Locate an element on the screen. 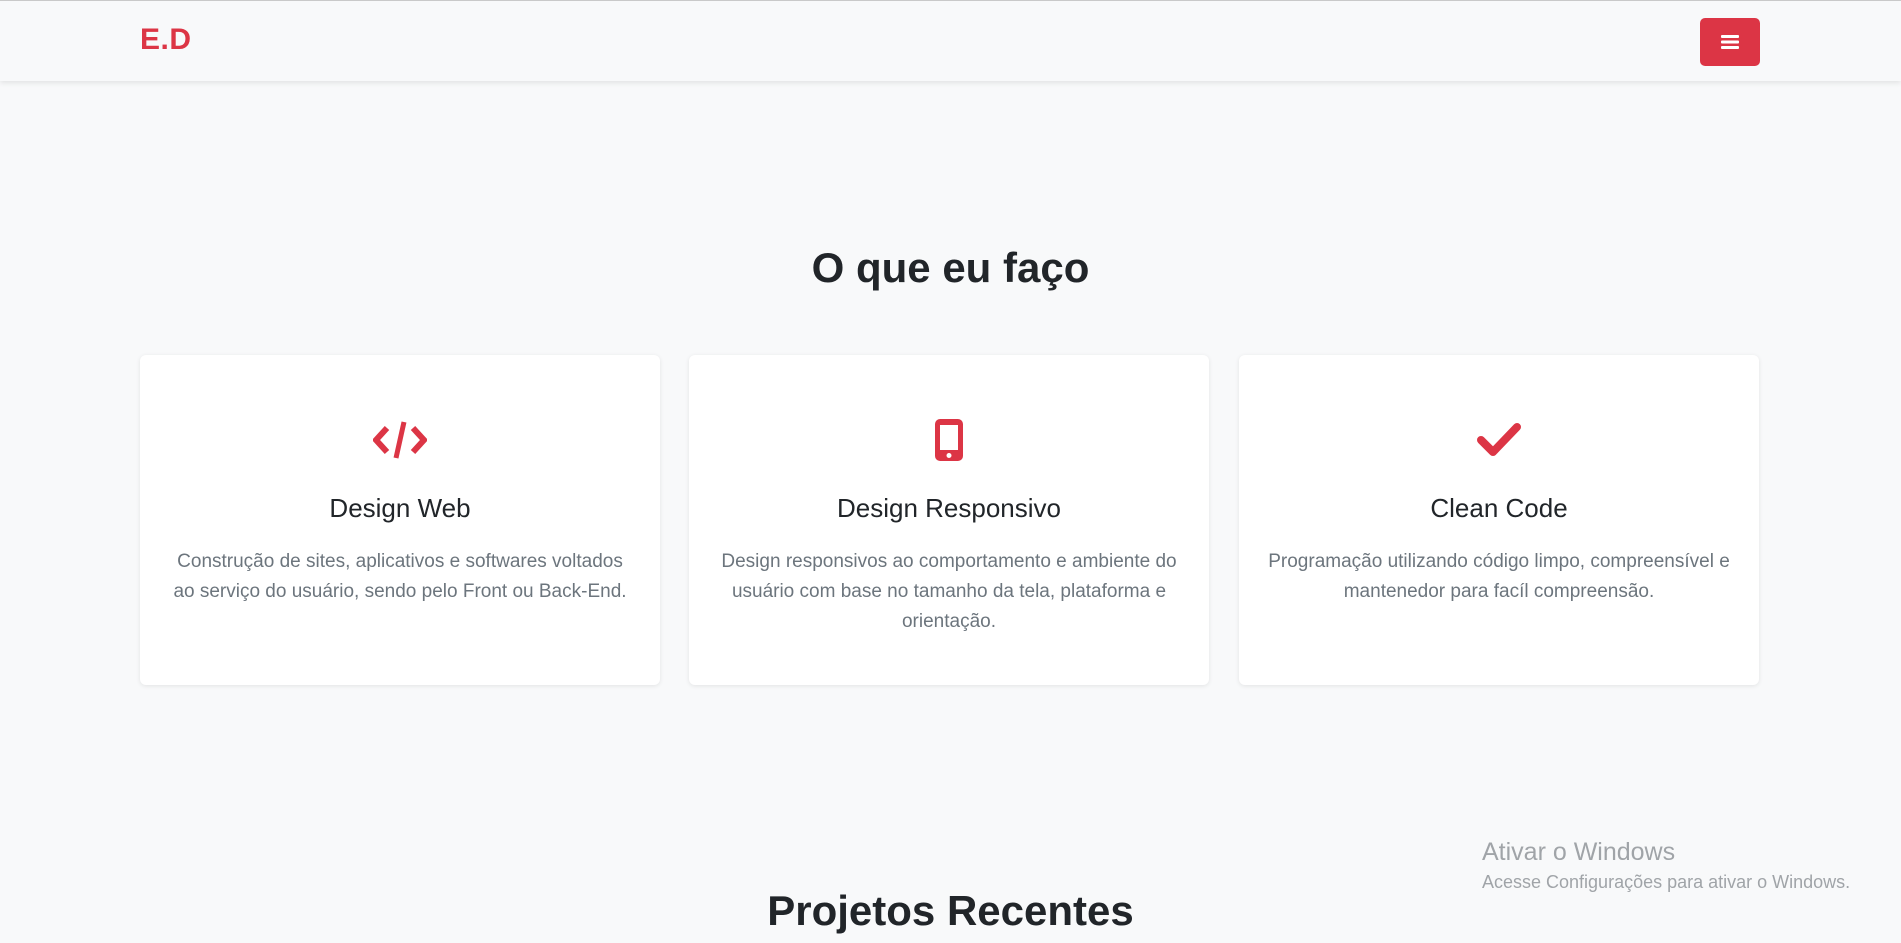  navbar: E.D is located at coordinates (950, 40).